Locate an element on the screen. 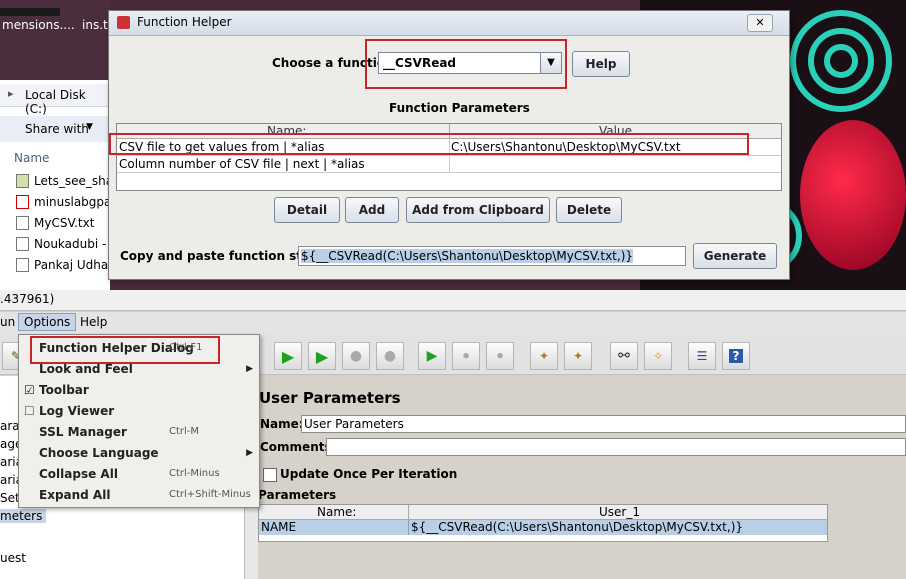  tree-item: Set is located at coordinates (10, 498).